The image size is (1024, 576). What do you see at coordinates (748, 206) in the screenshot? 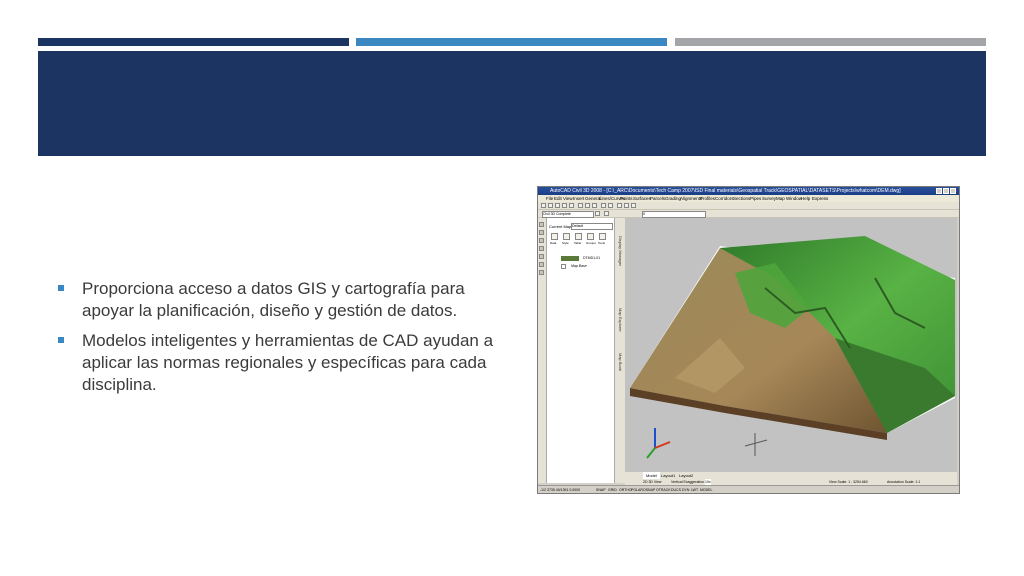
I see `standard-toolbar` at bounding box center [748, 206].